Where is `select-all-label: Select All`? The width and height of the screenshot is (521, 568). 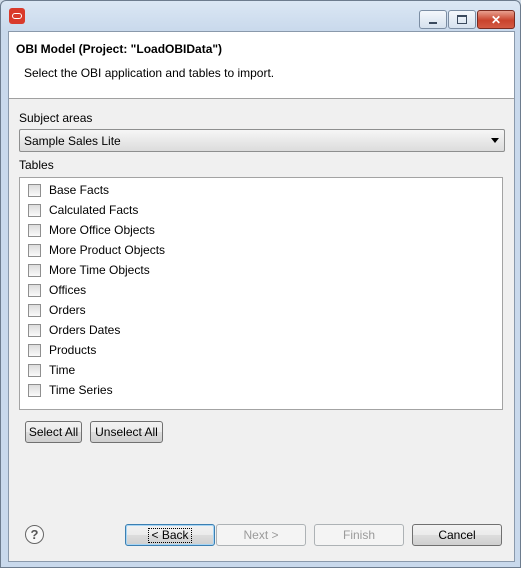 select-all-label: Select All is located at coordinates (53, 432).